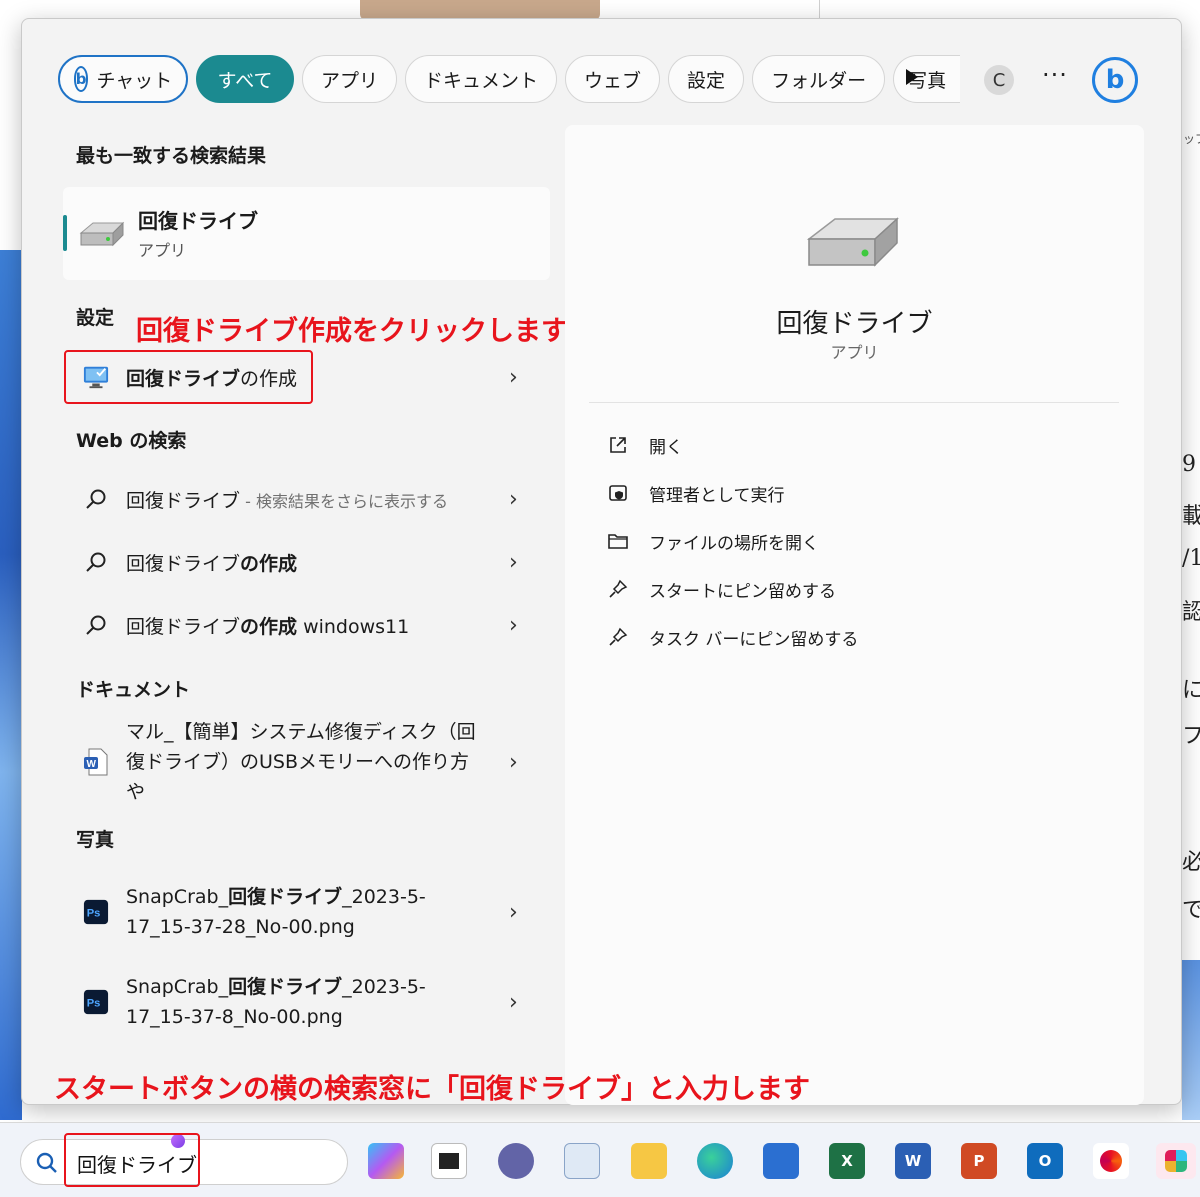 This screenshot has width=1200, height=1197. Describe the element at coordinates (1176, 1161) in the screenshot. I see `slack-icon` at that location.